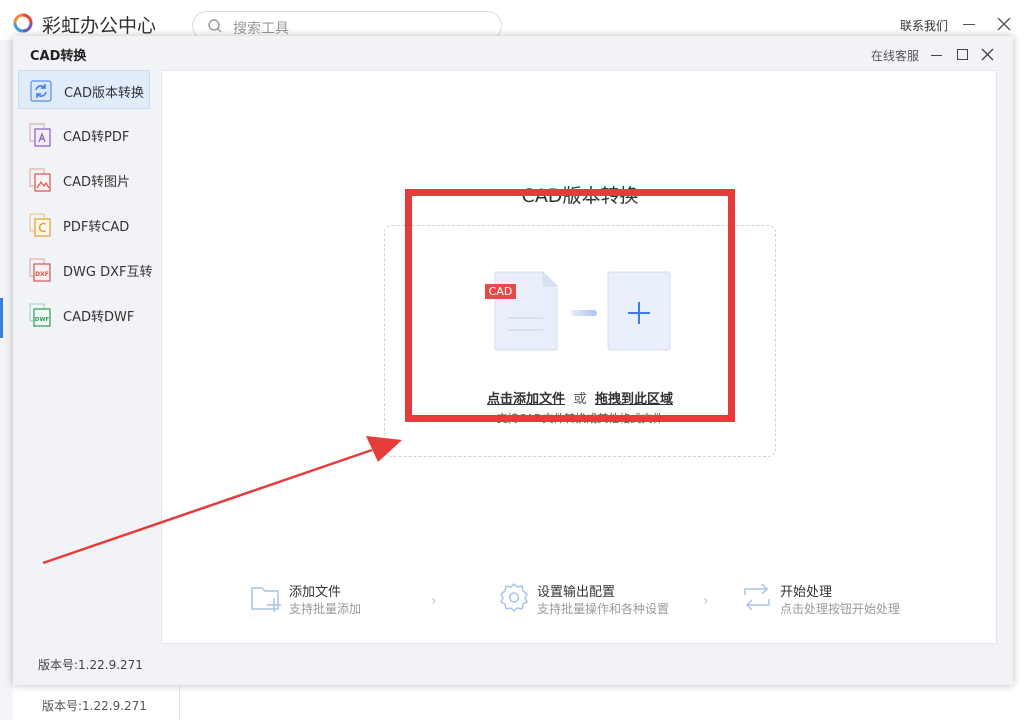 Image resolution: width=1026 pixels, height=720 pixels. What do you see at coordinates (969, 24) in the screenshot?
I see `app-minimize-button` at bounding box center [969, 24].